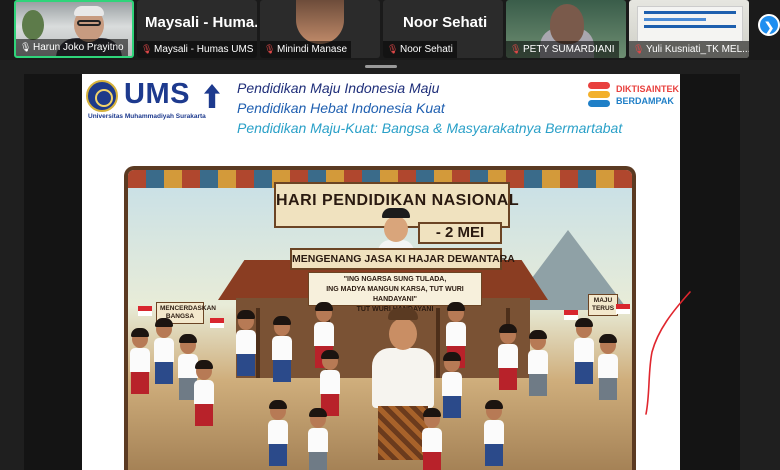 The height and width of the screenshot is (470, 780). What do you see at coordinates (600, 95) in the screenshot?
I see `diktisaintek-mark-icon` at bounding box center [600, 95].